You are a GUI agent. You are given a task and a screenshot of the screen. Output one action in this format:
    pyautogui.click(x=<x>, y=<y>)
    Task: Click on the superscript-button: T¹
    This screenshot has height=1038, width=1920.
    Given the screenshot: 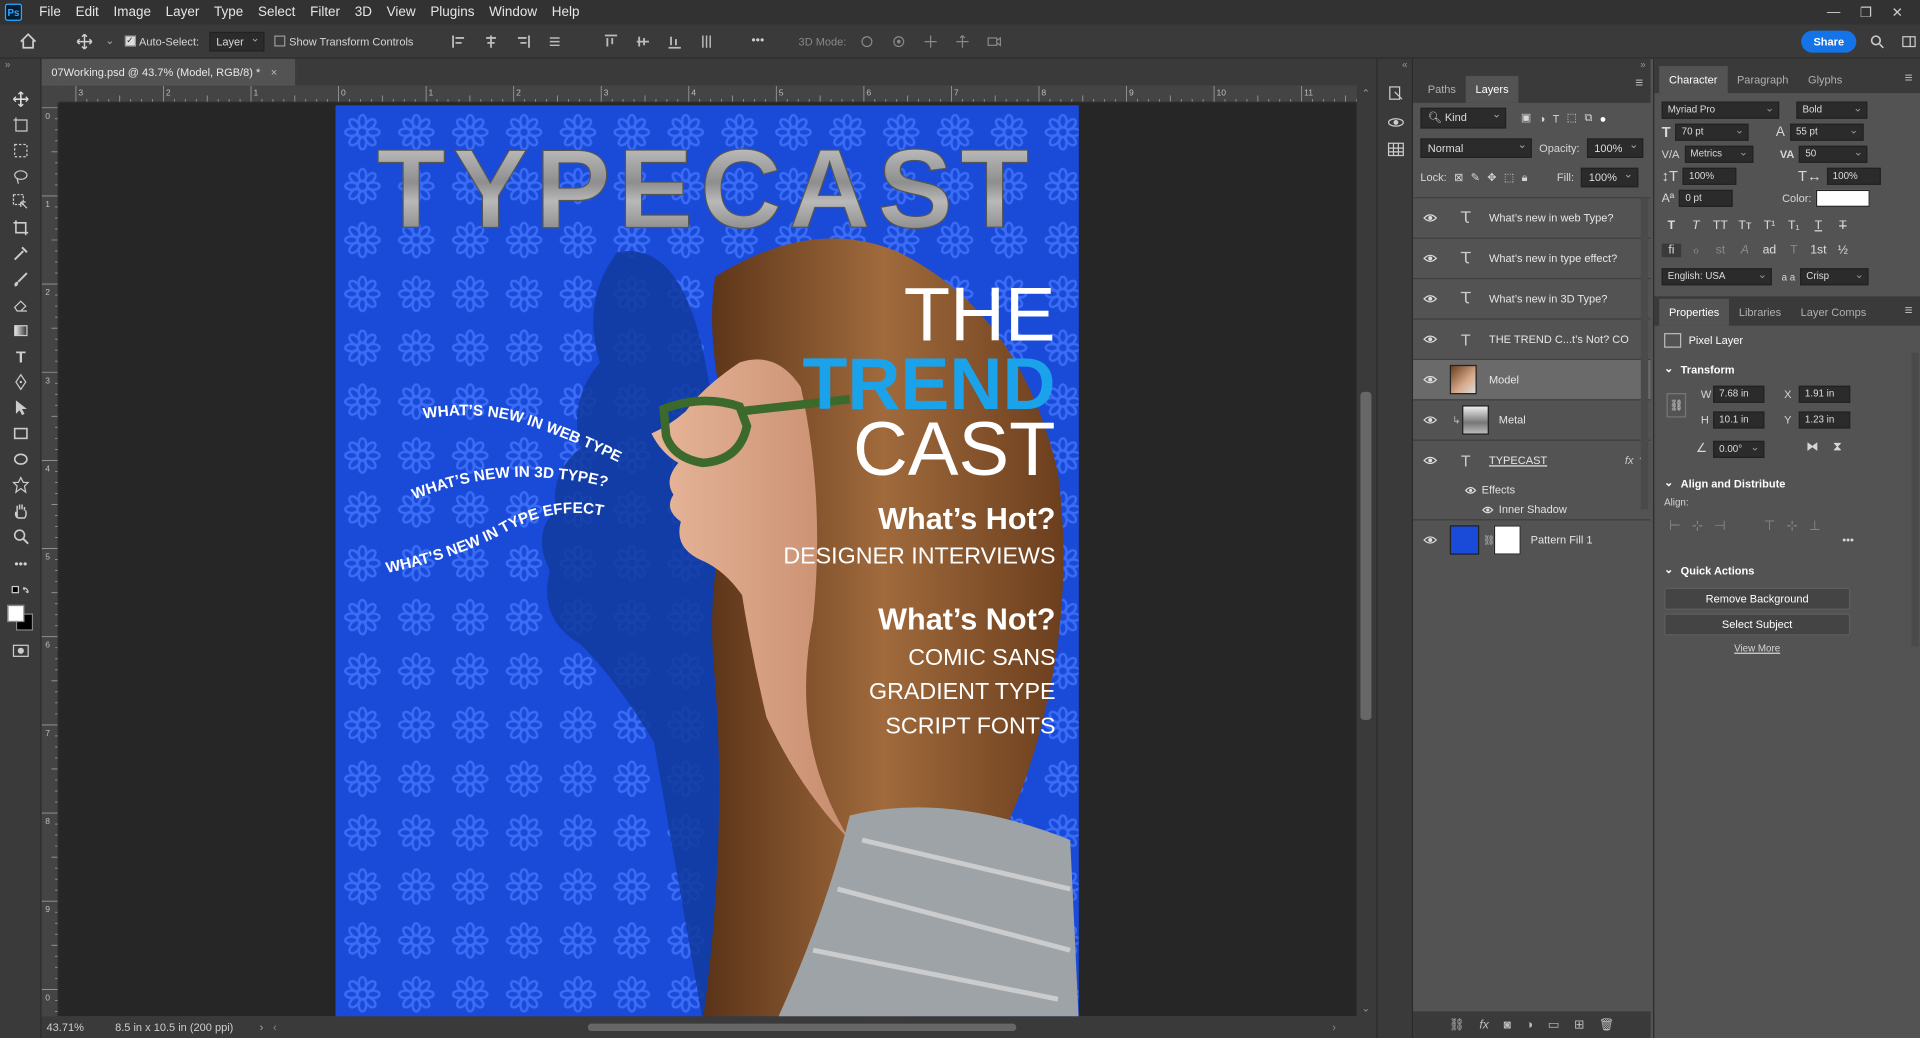 What is the action you would take?
    pyautogui.click(x=1770, y=225)
    